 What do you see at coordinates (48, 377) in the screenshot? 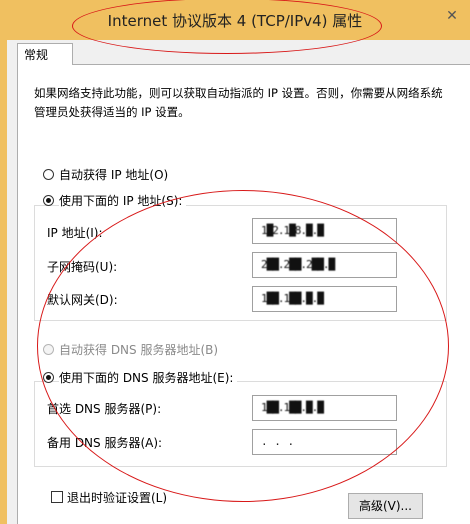
I see `manual-dns-radio` at bounding box center [48, 377].